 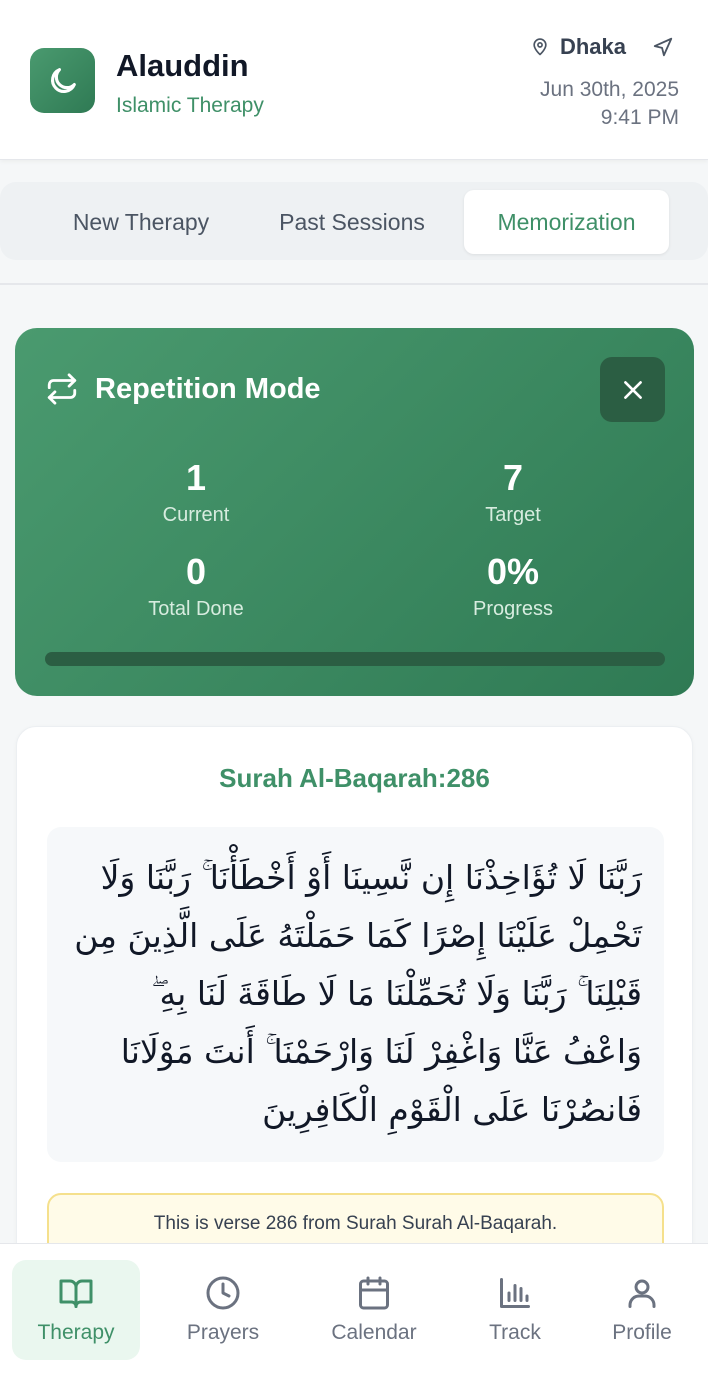 What do you see at coordinates (208, 388) in the screenshot?
I see `repetition-title: Repetition Mode` at bounding box center [208, 388].